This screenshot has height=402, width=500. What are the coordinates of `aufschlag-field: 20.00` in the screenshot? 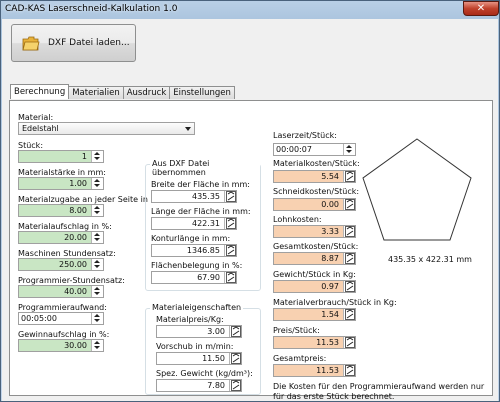 It's located at (61, 237).